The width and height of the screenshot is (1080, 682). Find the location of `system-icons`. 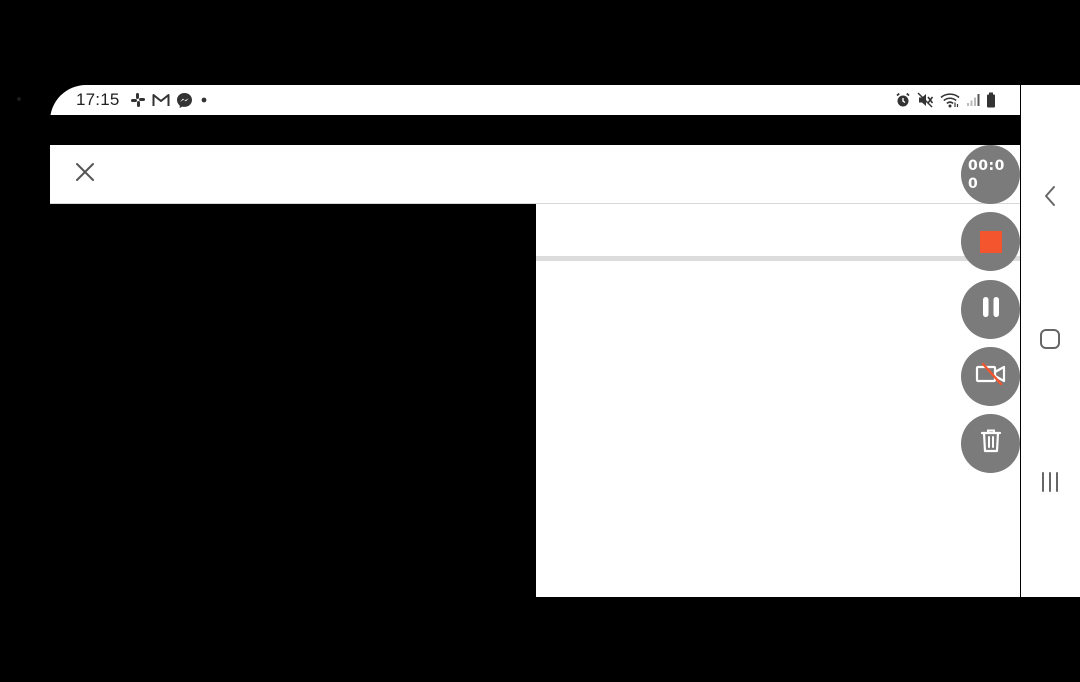

system-icons is located at coordinates (945, 100).